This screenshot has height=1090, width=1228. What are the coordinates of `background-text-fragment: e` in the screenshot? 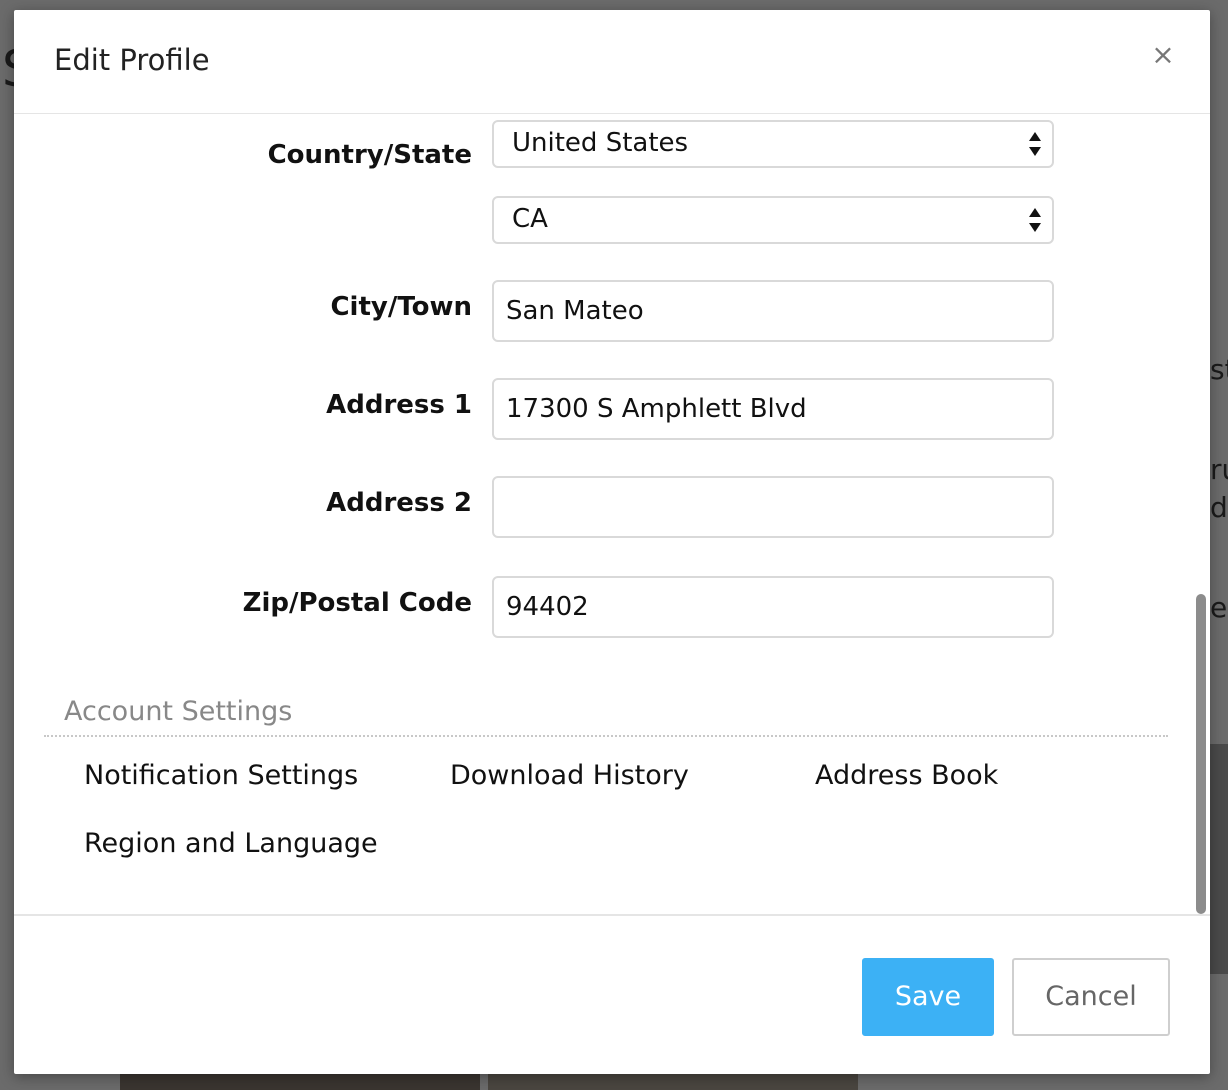 It's located at (1219, 607).